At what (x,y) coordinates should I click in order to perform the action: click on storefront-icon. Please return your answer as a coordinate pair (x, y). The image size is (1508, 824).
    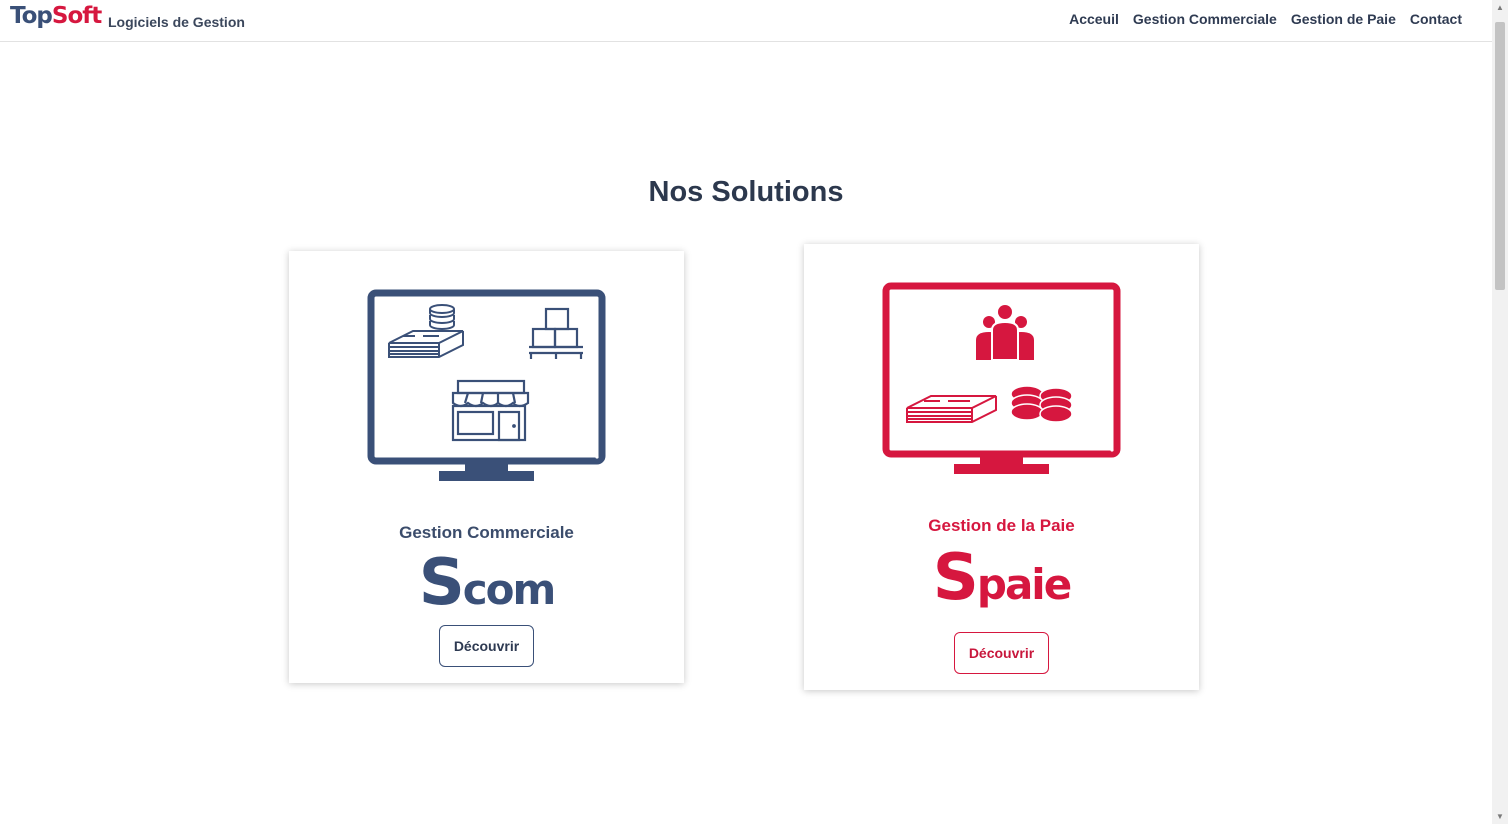
    Looking at the image, I should click on (490, 410).